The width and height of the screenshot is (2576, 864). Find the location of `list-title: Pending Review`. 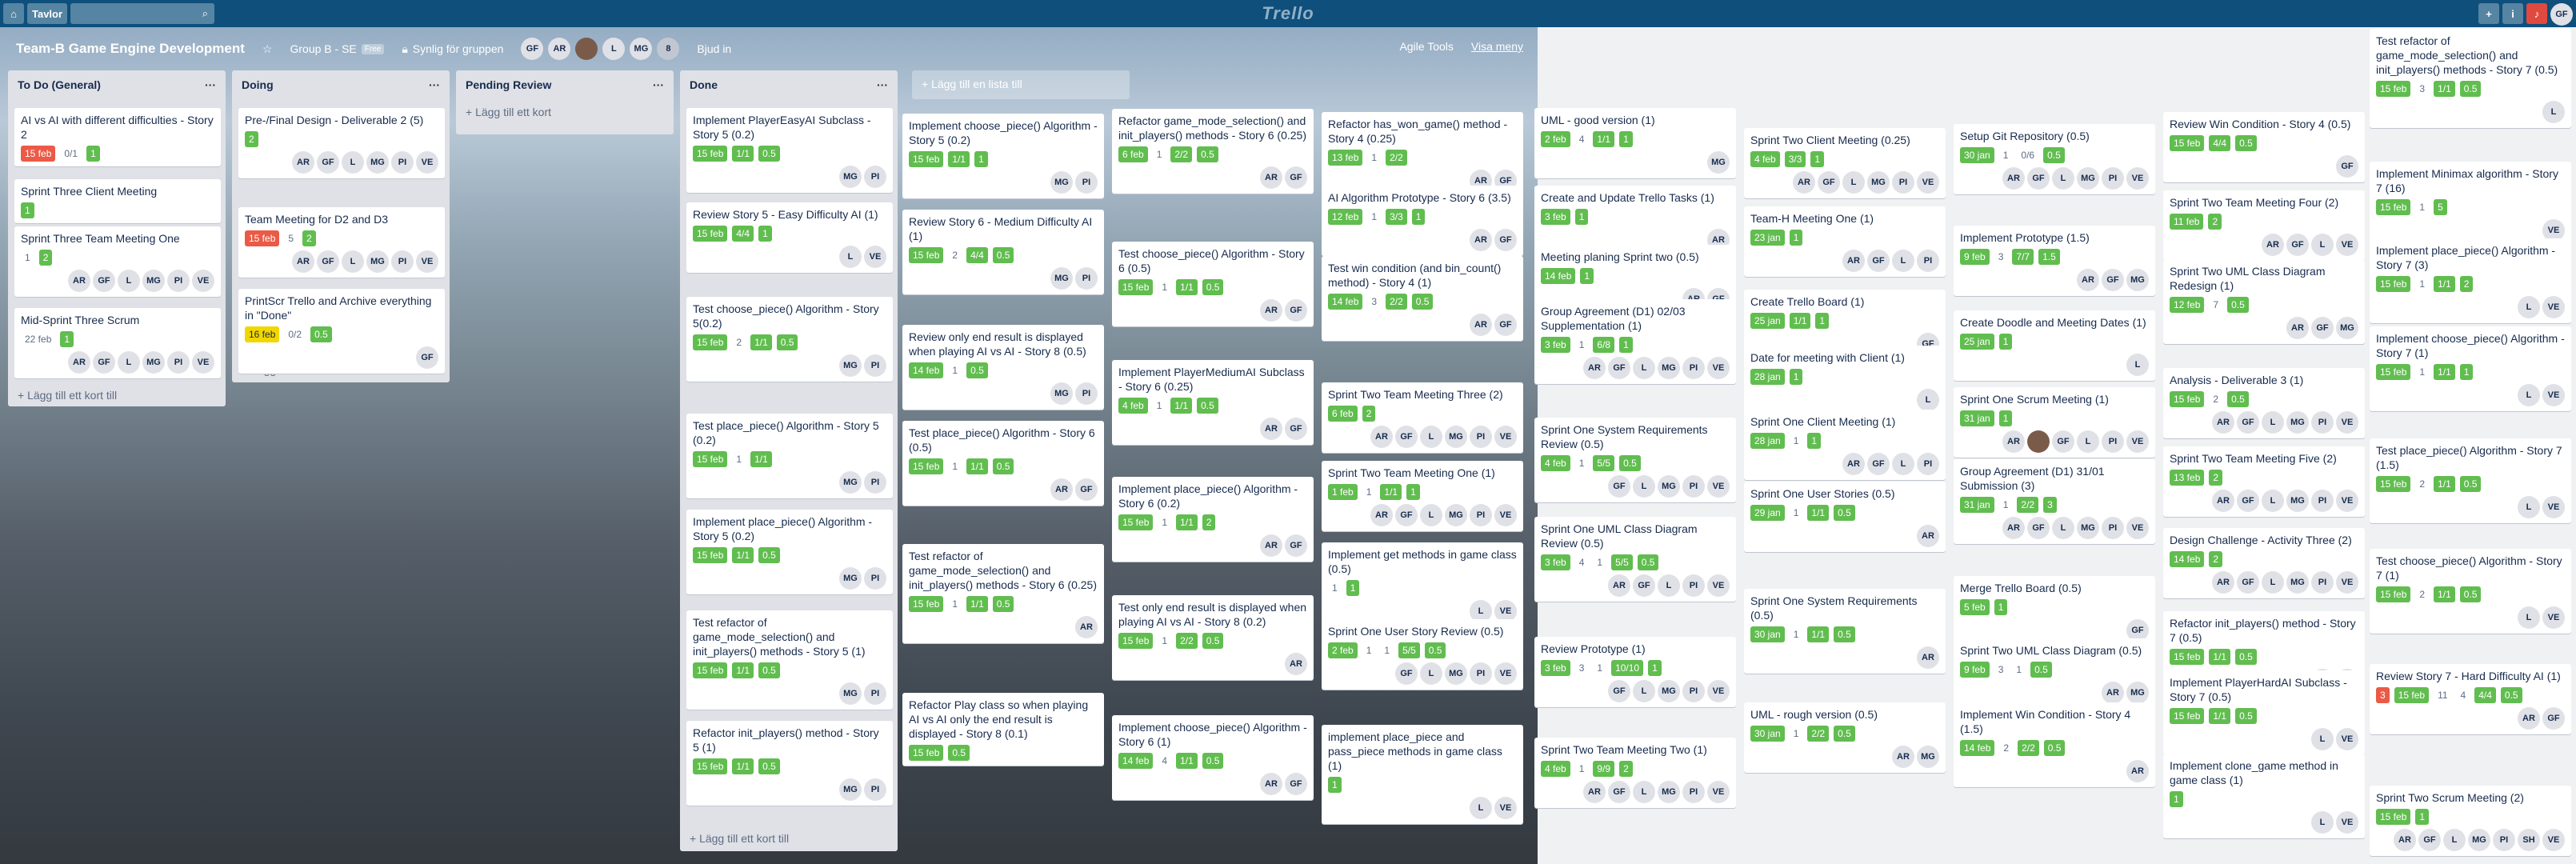

list-title: Pending Review is located at coordinates (508, 84).